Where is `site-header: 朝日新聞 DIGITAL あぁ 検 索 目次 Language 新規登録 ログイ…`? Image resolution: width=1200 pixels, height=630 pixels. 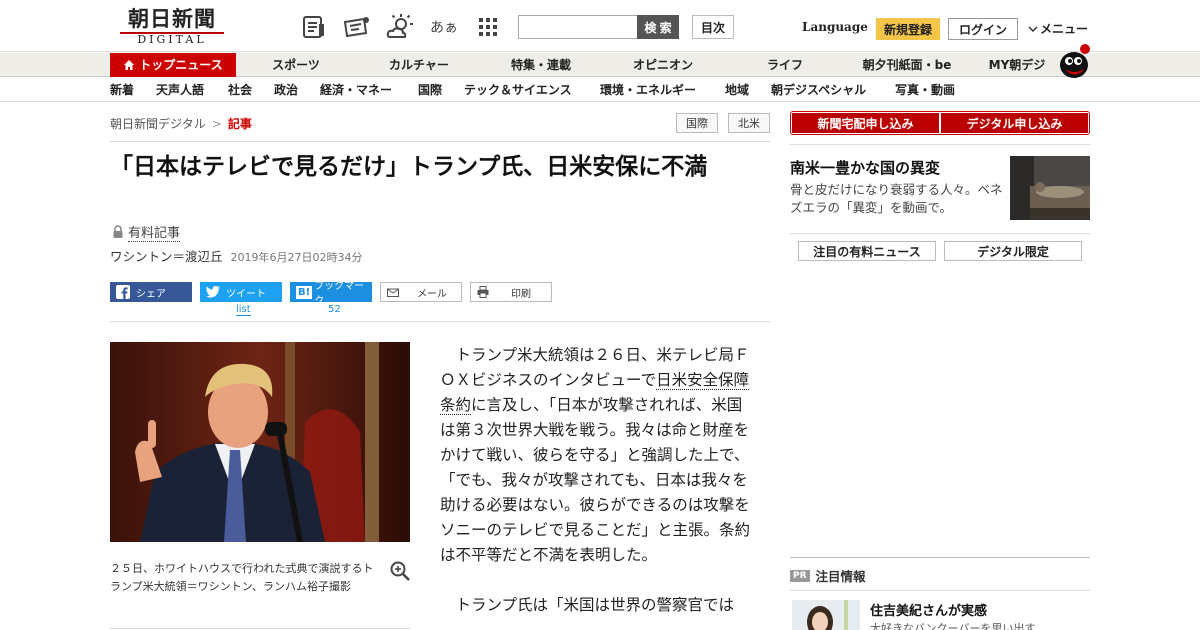
site-header: 朝日新聞 DIGITAL あぁ 検 索 目次 Language 新規登録 ログイ… is located at coordinates (600, 26).